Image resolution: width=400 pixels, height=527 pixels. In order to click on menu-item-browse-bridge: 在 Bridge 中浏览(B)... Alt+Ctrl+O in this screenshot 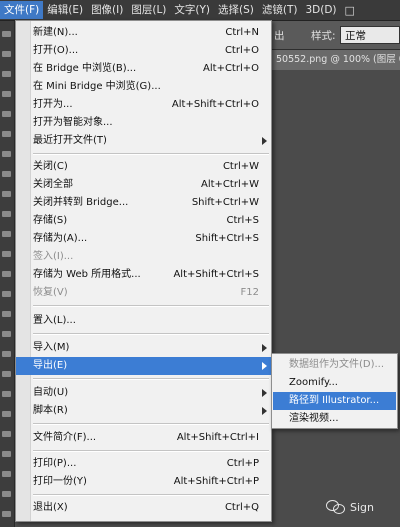, I will do `click(143, 69)`.